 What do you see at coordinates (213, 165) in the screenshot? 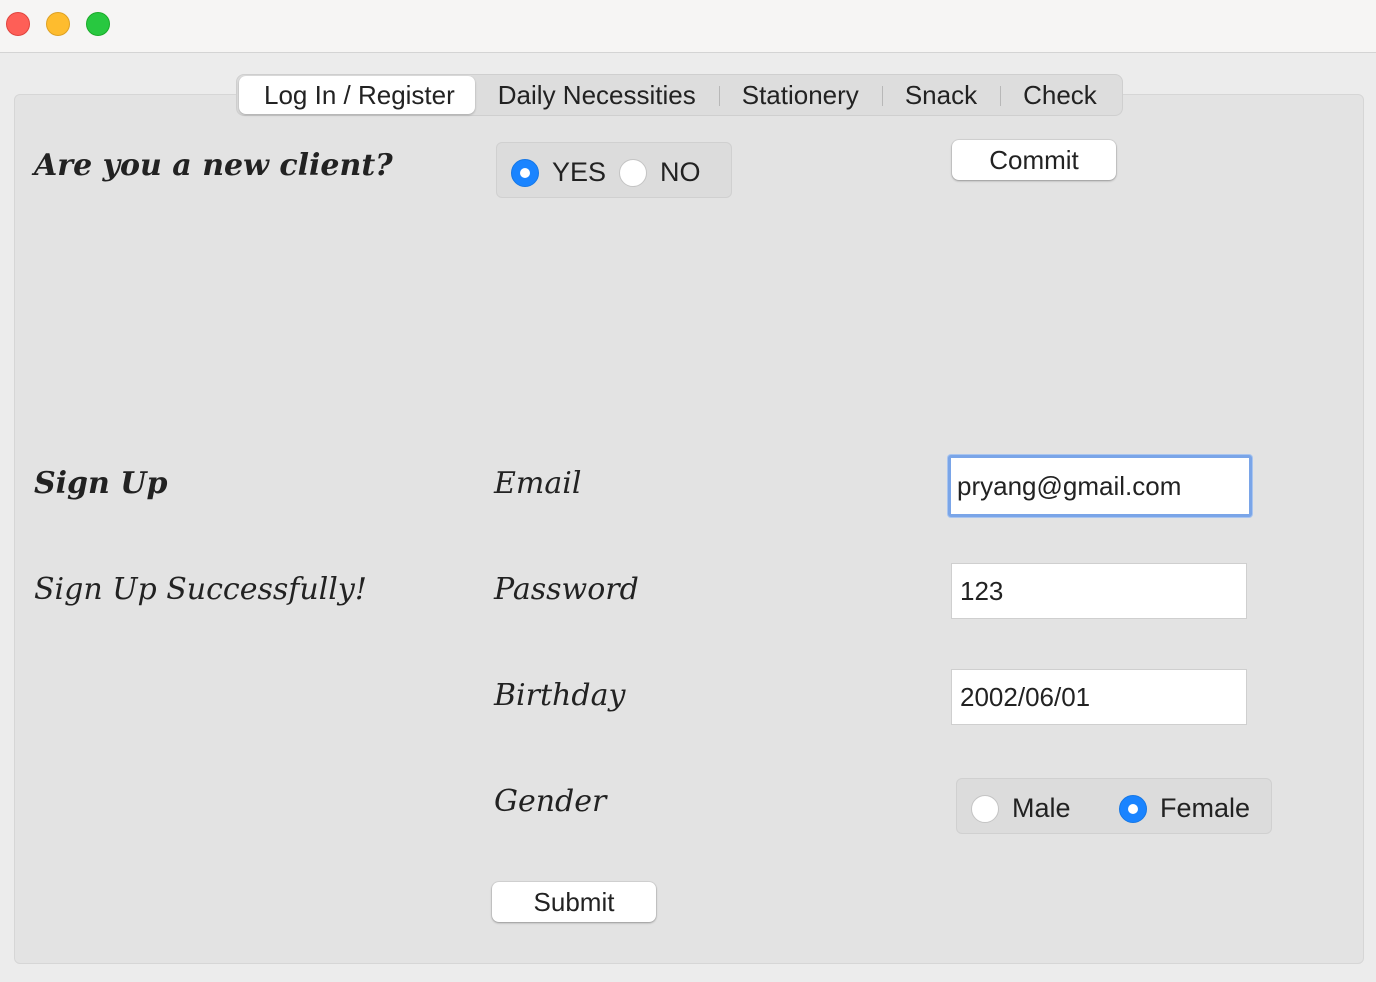
I see `new-client-question-label: Are you a new client?` at bounding box center [213, 165].